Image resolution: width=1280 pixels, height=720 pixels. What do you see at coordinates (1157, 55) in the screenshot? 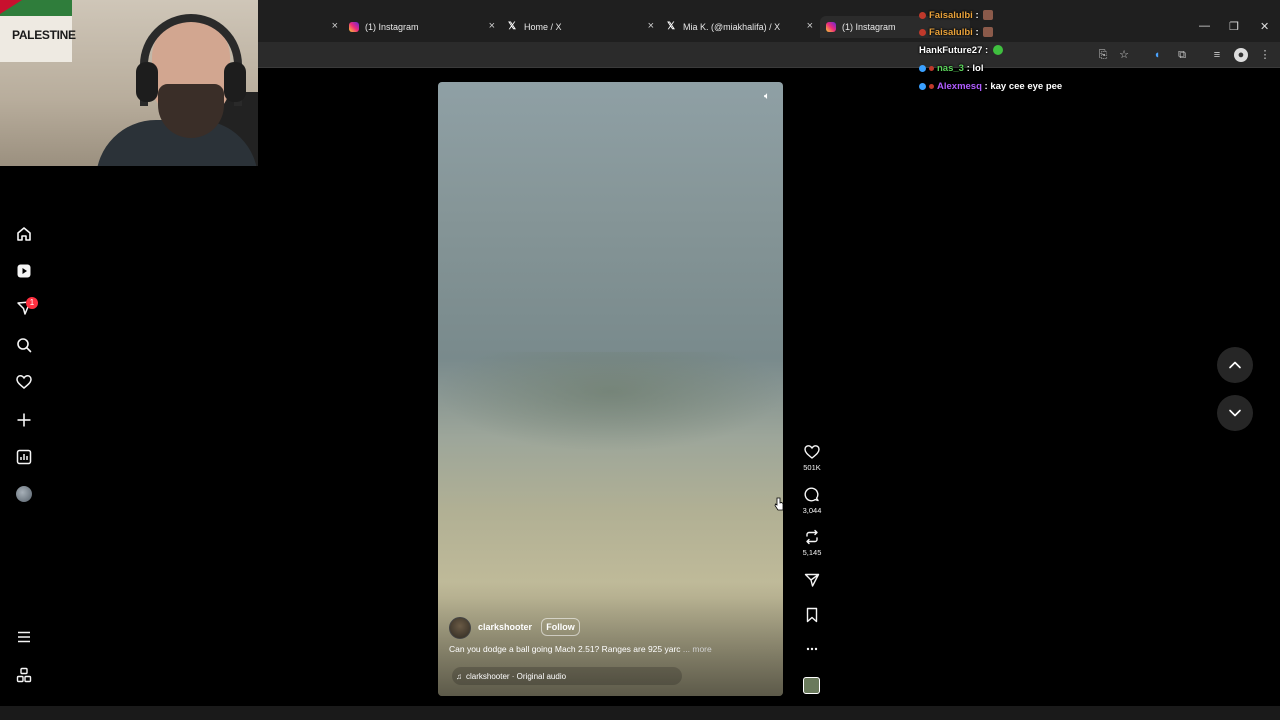
I see `read-aloud-icon: ◖` at bounding box center [1157, 55].